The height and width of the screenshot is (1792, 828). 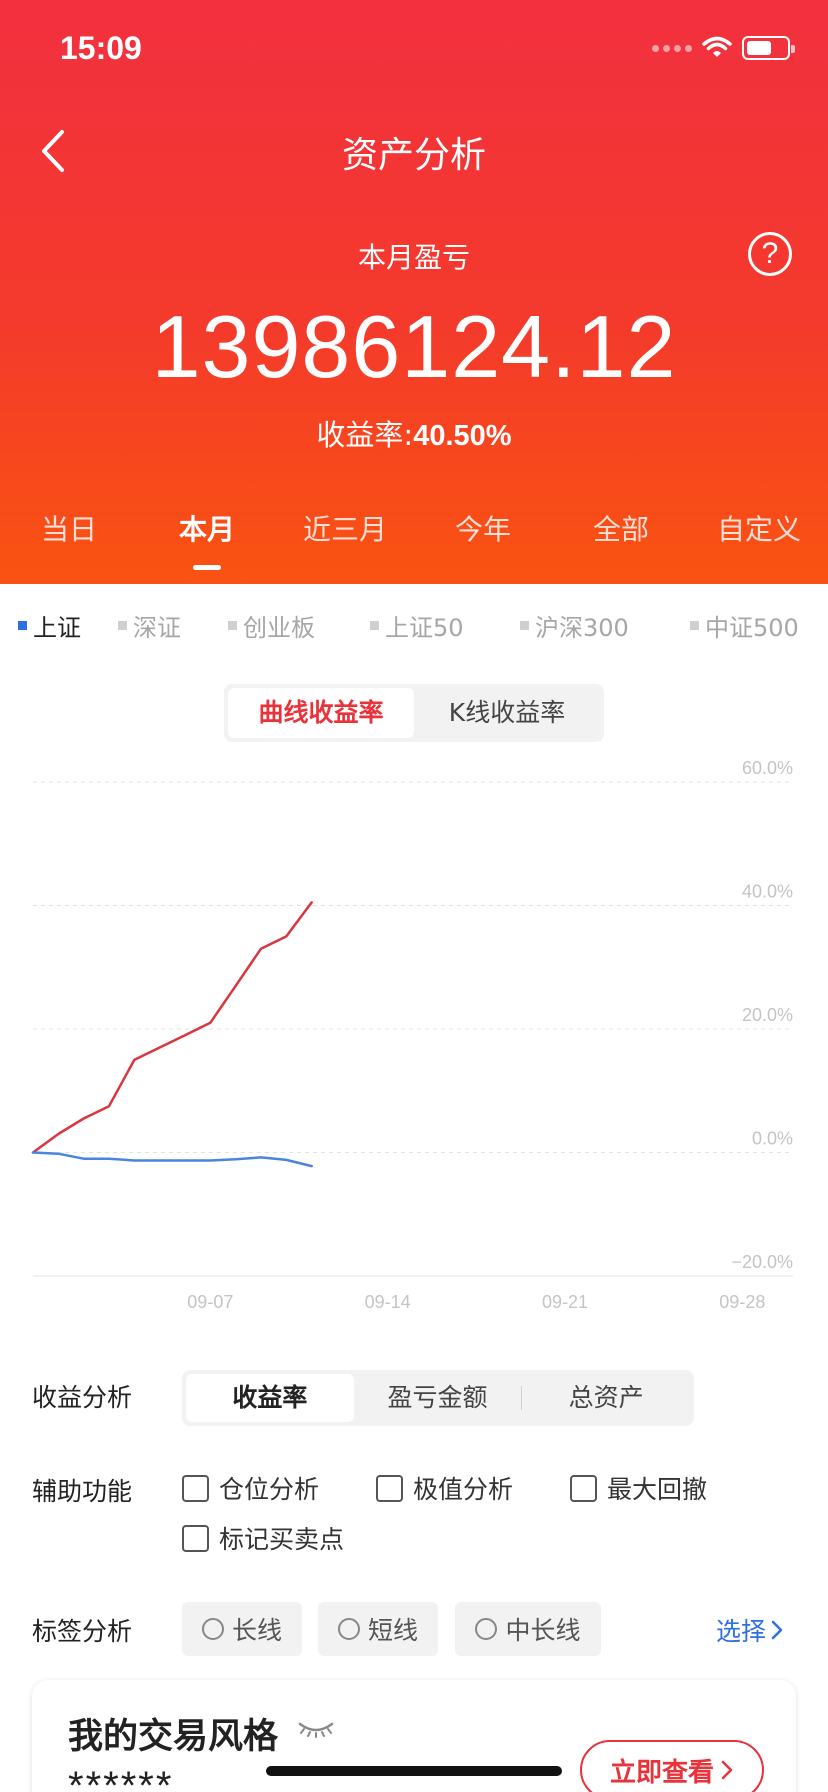 What do you see at coordinates (207, 539) in the screenshot?
I see `tab-this-month: 本月` at bounding box center [207, 539].